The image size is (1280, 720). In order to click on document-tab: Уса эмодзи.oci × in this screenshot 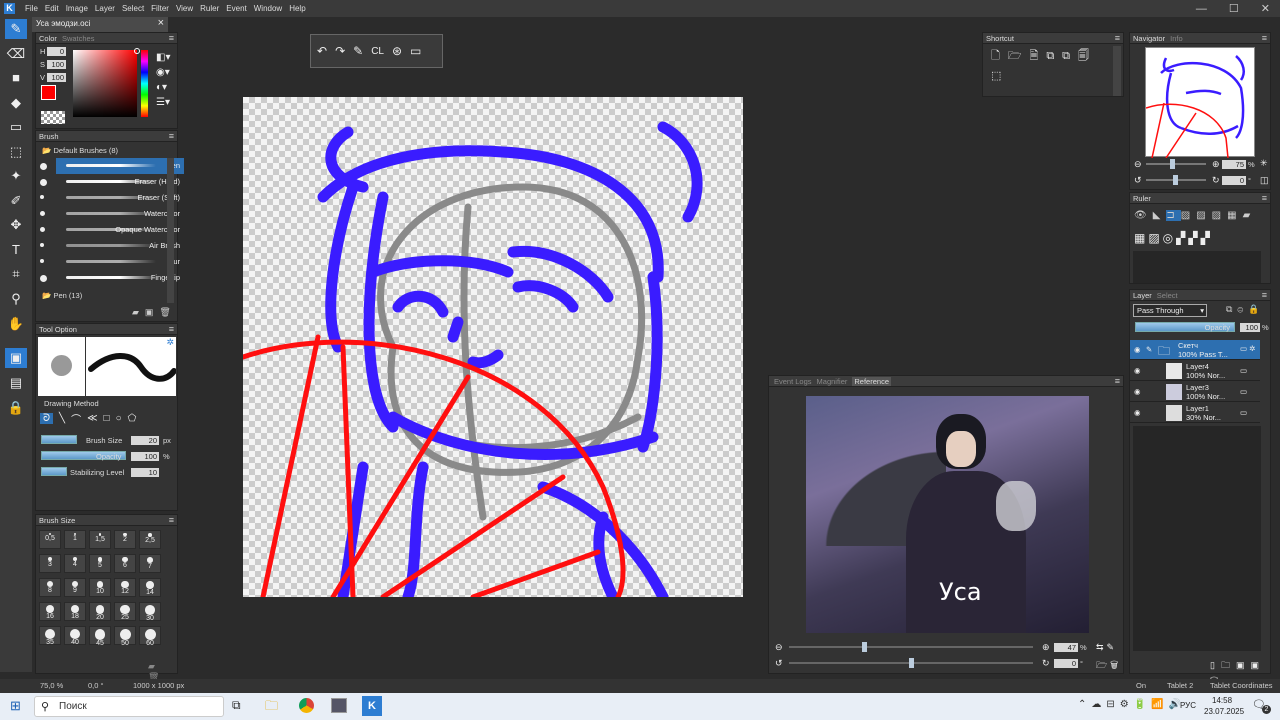, I will do `click(100, 24)`.